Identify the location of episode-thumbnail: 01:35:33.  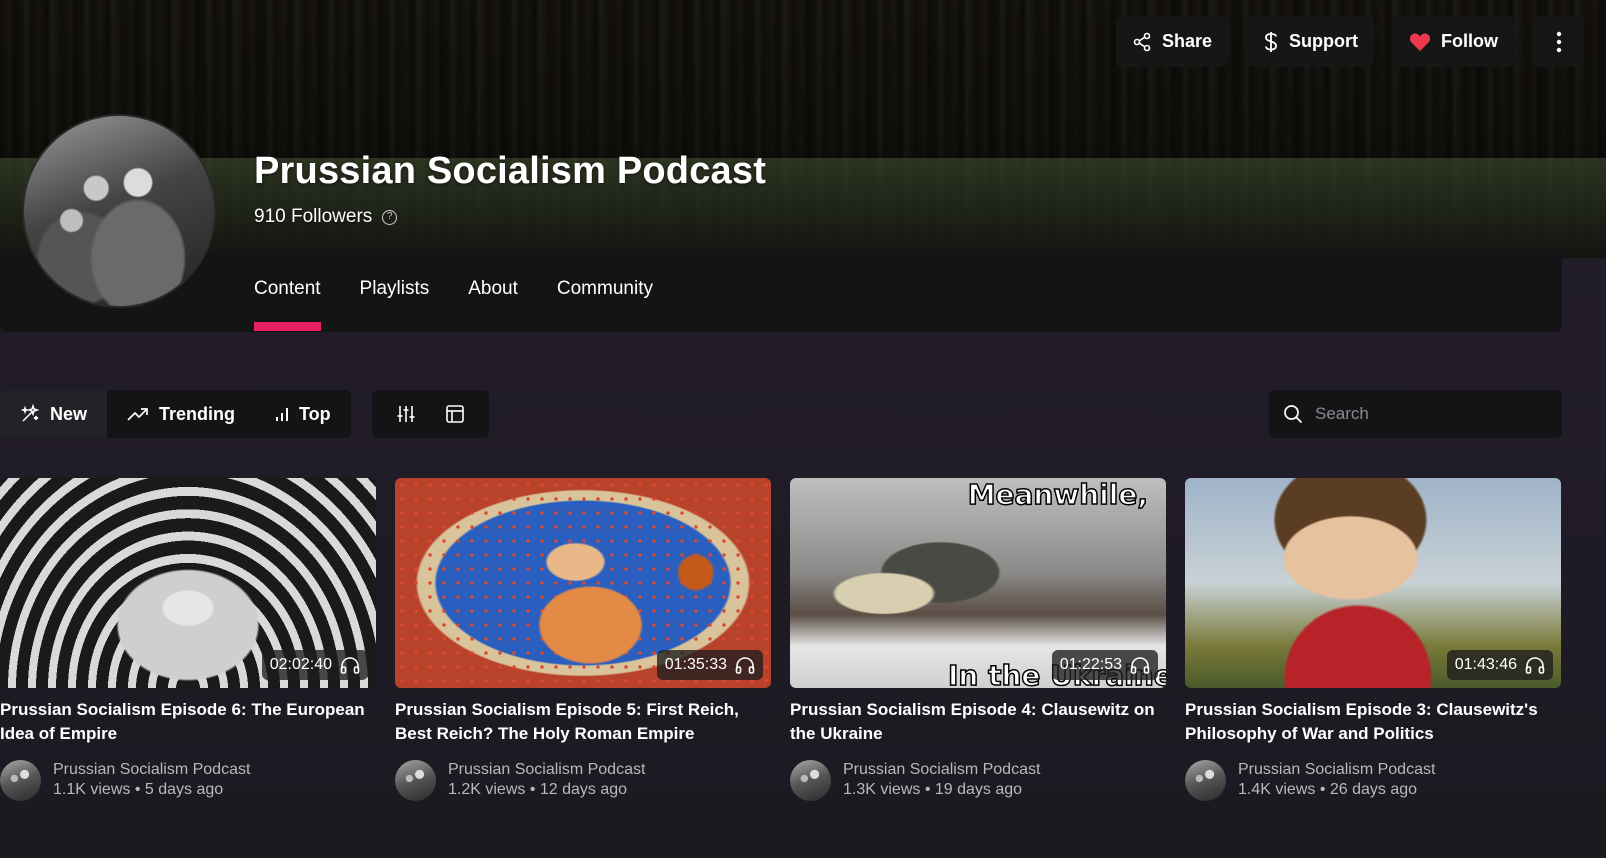
(583, 583).